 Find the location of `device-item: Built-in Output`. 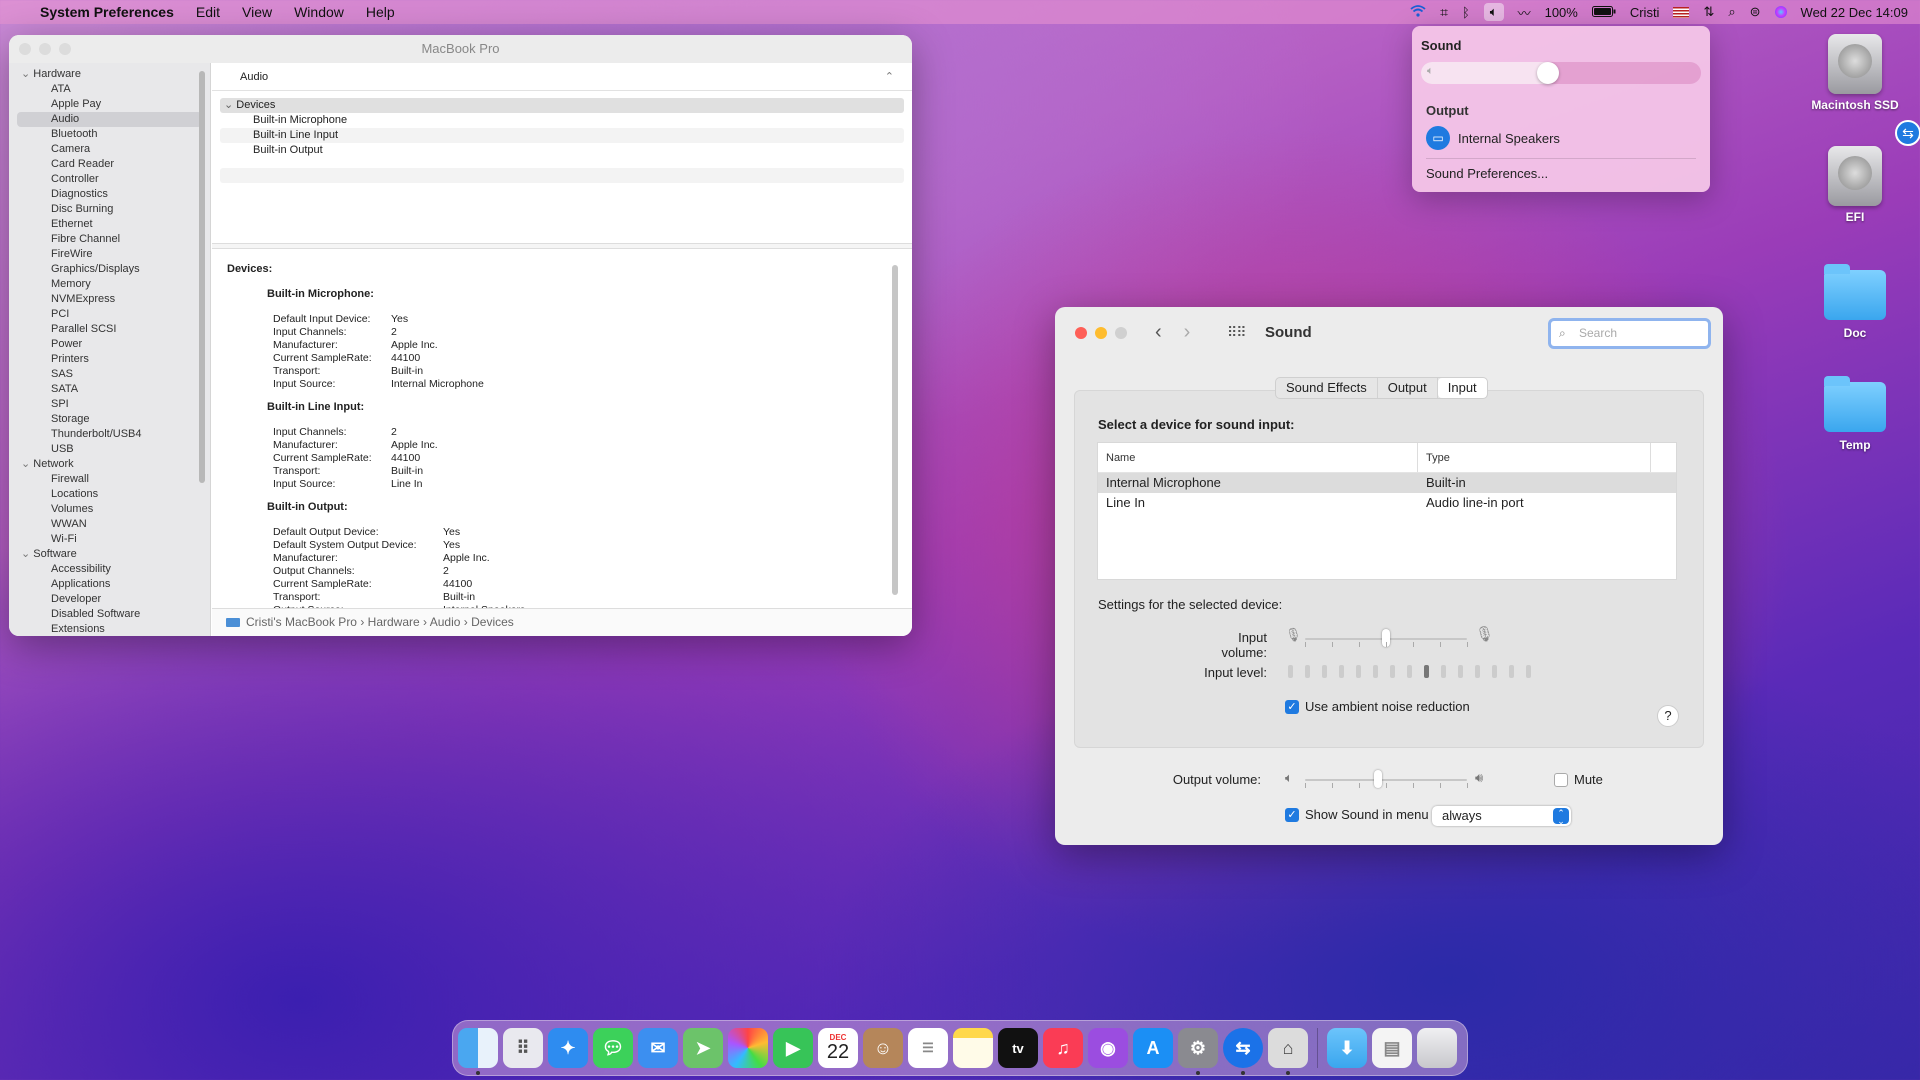

device-item: Built-in Output is located at coordinates (562, 150).